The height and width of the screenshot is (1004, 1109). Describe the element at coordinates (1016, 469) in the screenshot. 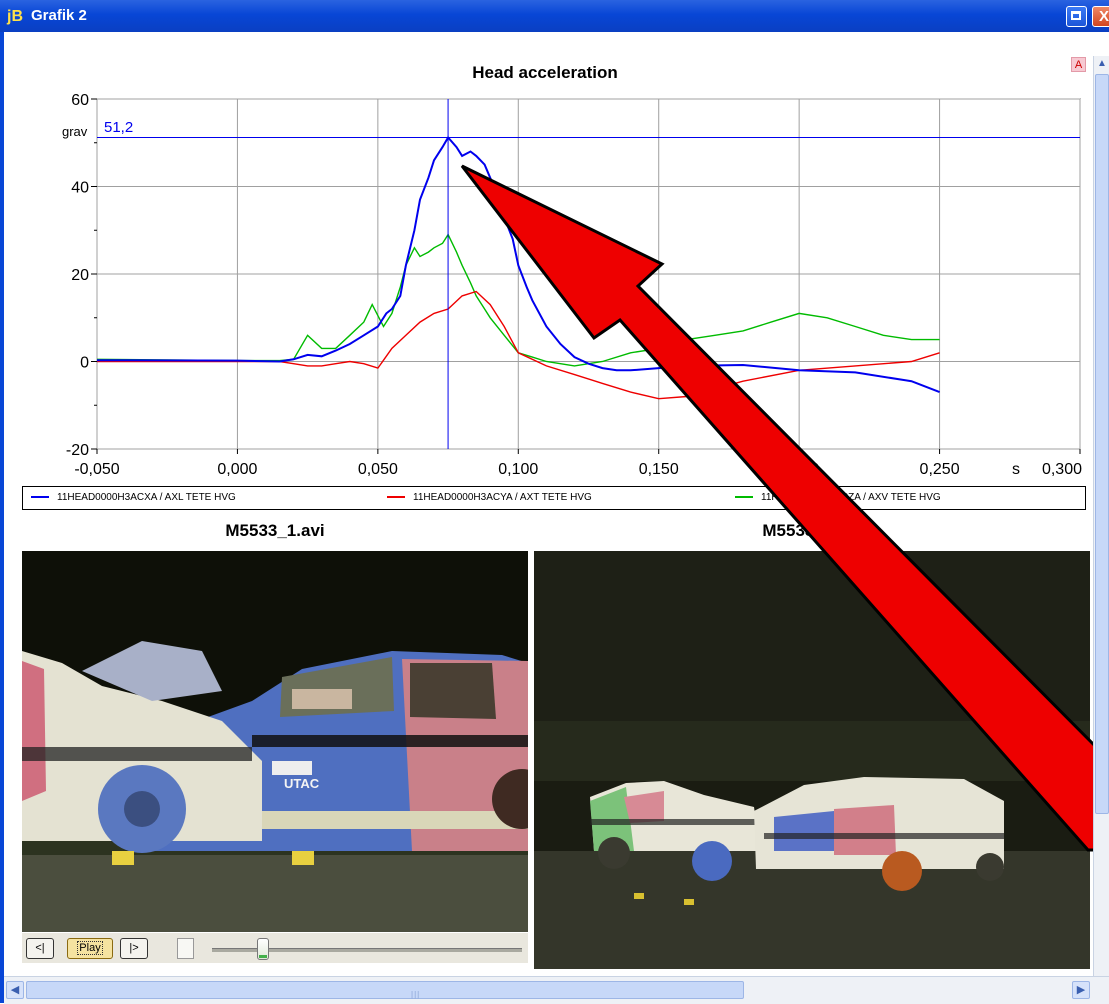

I see `x-axis-unit: s` at that location.